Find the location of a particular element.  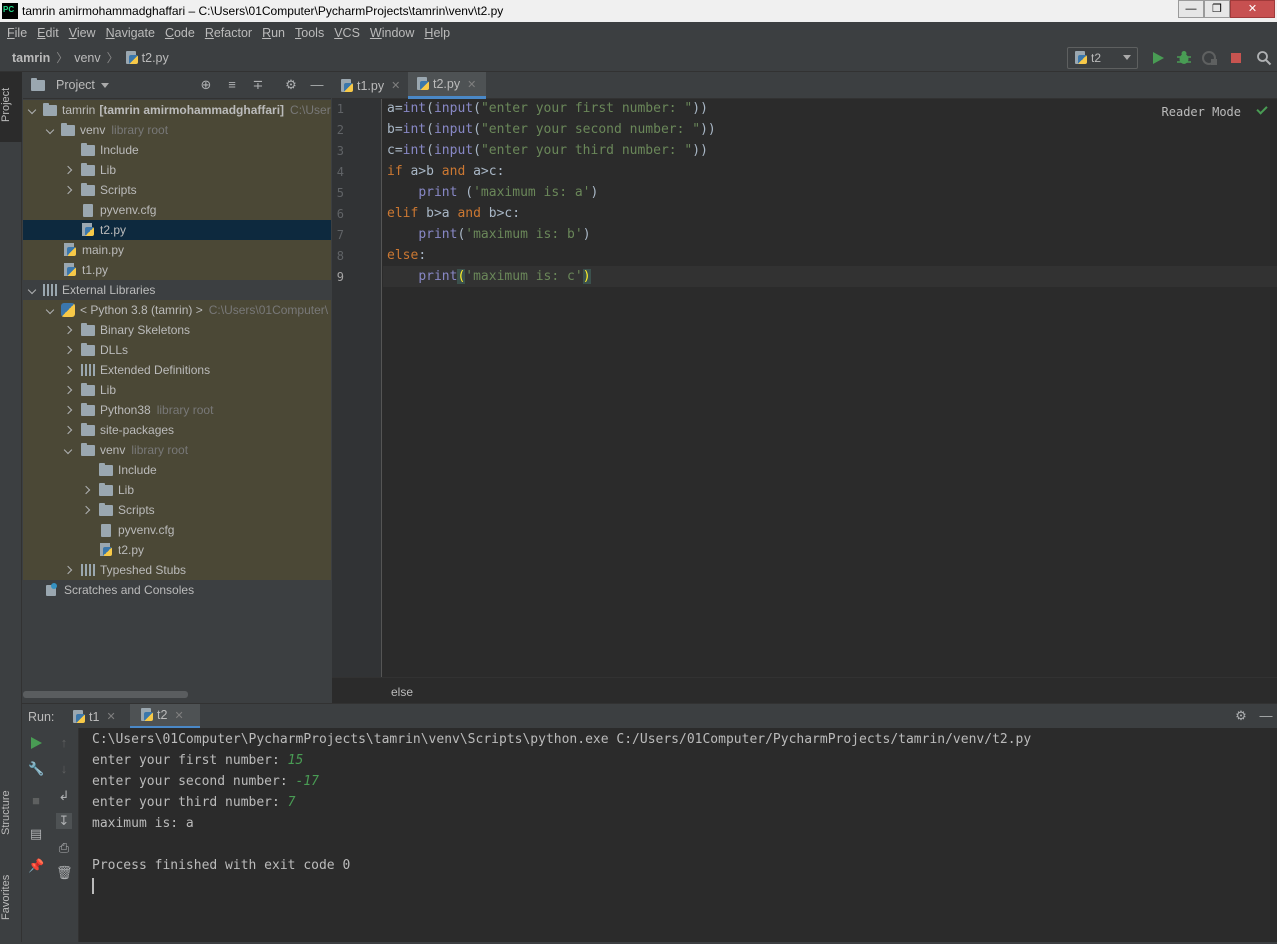

menu-view: View is located at coordinates (82, 33).